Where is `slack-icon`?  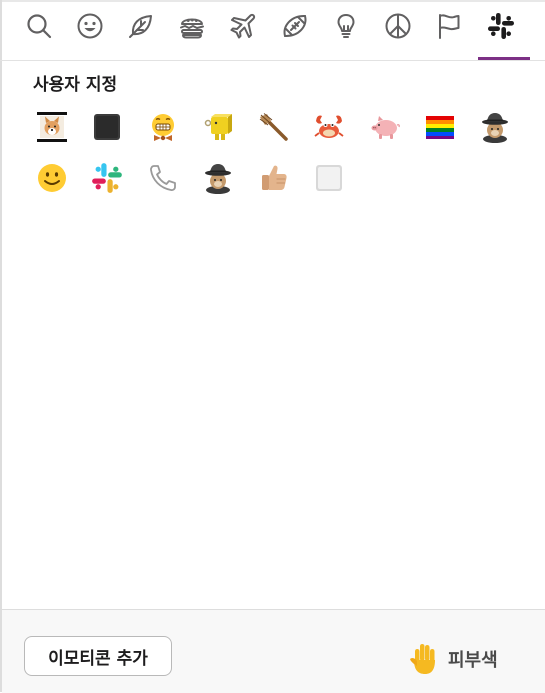 slack-icon is located at coordinates (501, 26).